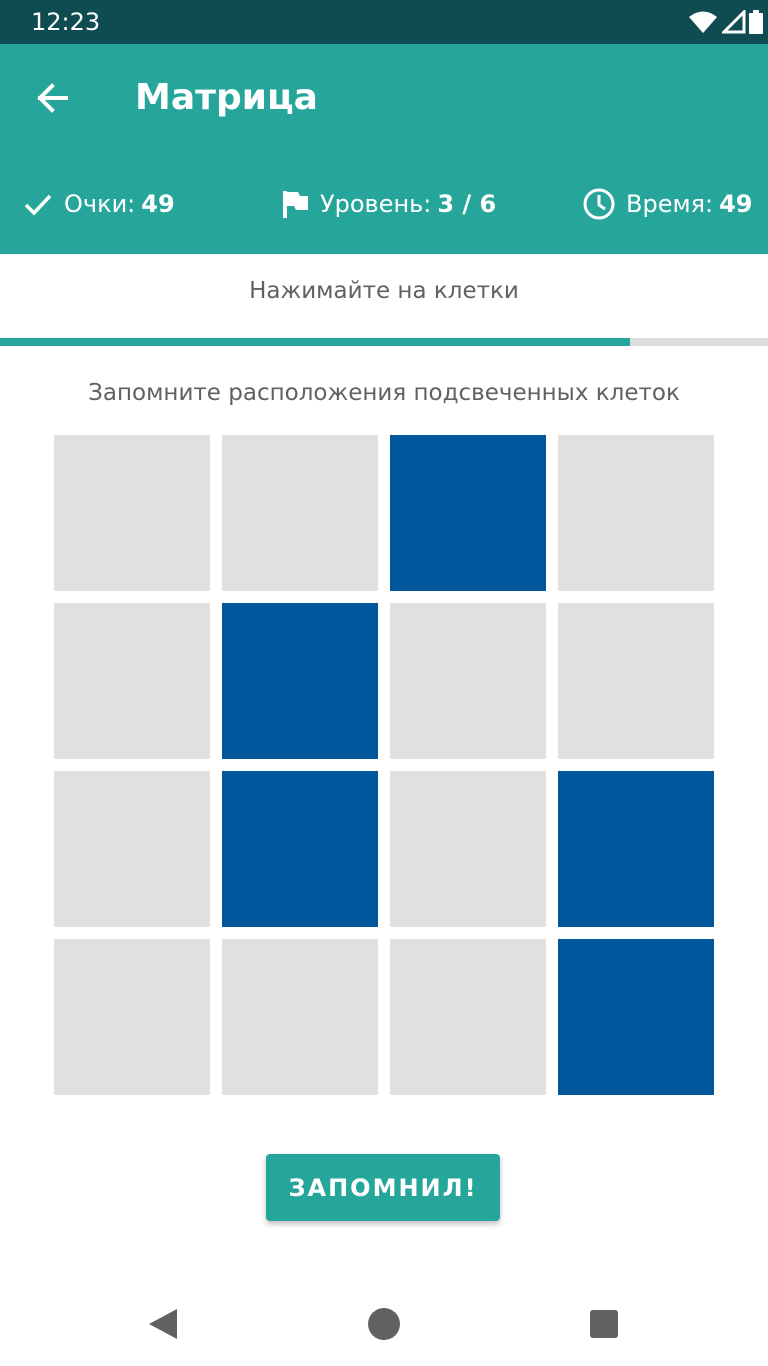  Describe the element at coordinates (383, 1187) in the screenshot. I see `remembered-button: ЗАПОМНИЛ!` at that location.